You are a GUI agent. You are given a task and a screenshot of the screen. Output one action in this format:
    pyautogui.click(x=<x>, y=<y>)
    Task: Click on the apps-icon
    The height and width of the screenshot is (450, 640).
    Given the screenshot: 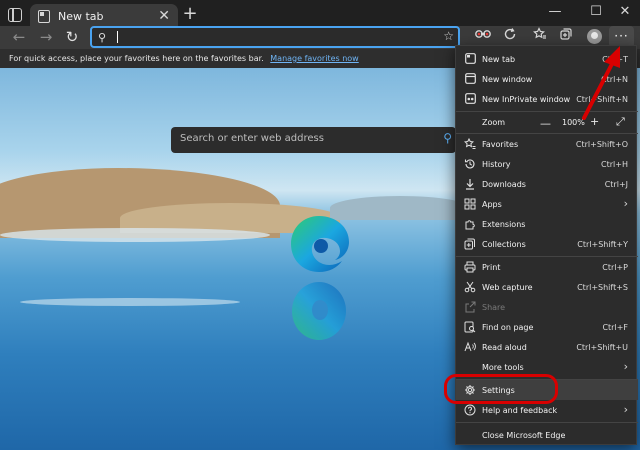 What is the action you would take?
    pyautogui.click(x=470, y=204)
    